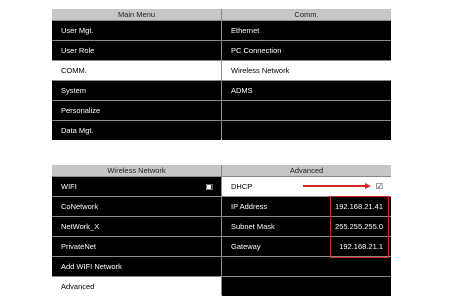  Describe the element at coordinates (246, 246) in the screenshot. I see `gateway-label: Gateway` at that location.